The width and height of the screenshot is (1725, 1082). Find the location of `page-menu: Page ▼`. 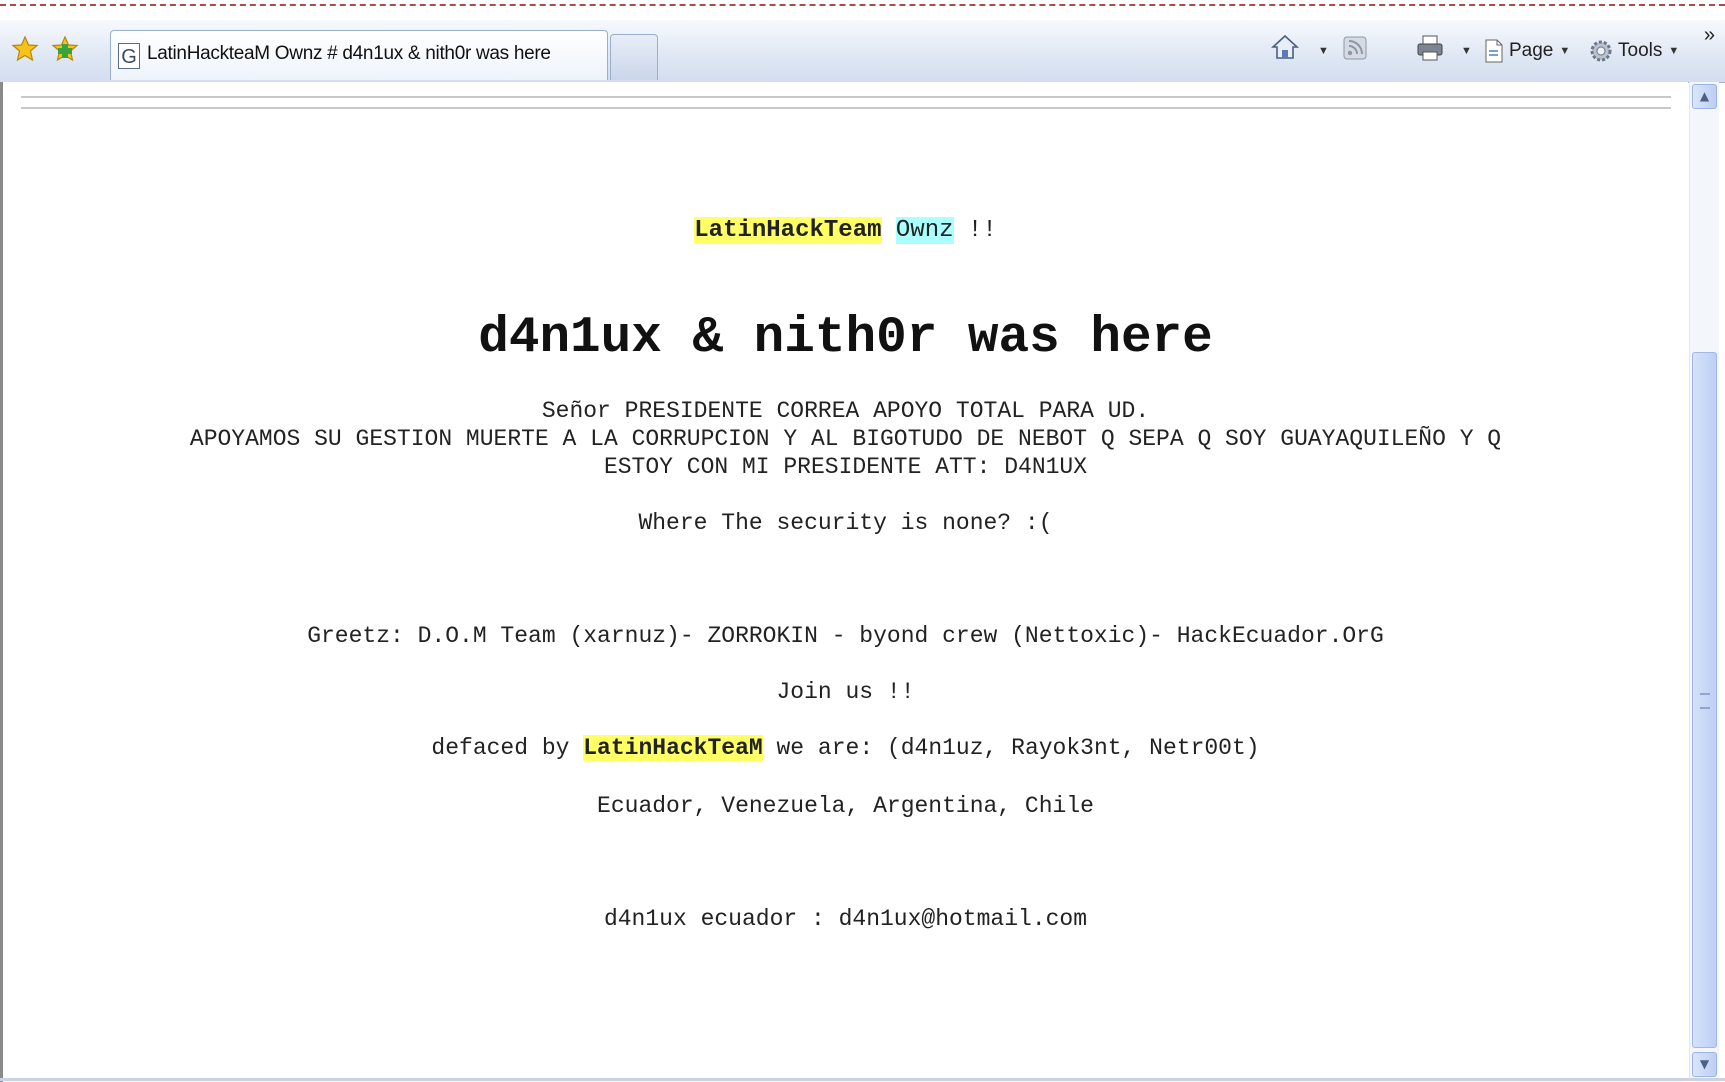

page-menu: Page ▼ is located at coordinates (1526, 51).